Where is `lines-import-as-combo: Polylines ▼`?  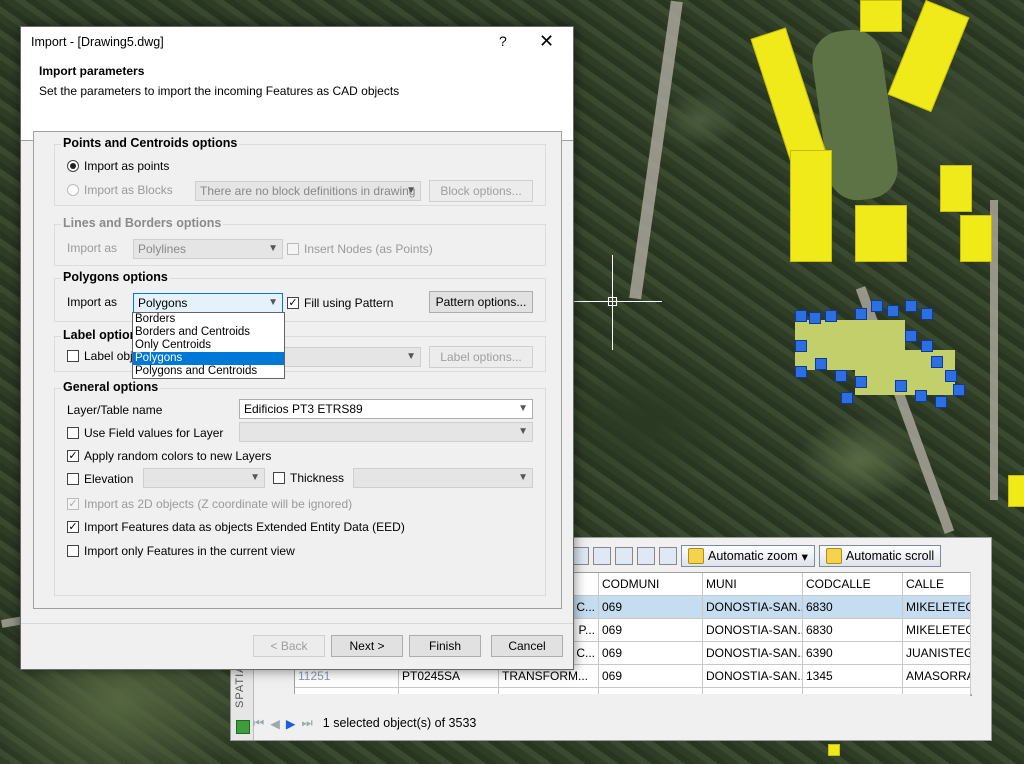
lines-import-as-combo: Polylines ▼ is located at coordinates (208, 249).